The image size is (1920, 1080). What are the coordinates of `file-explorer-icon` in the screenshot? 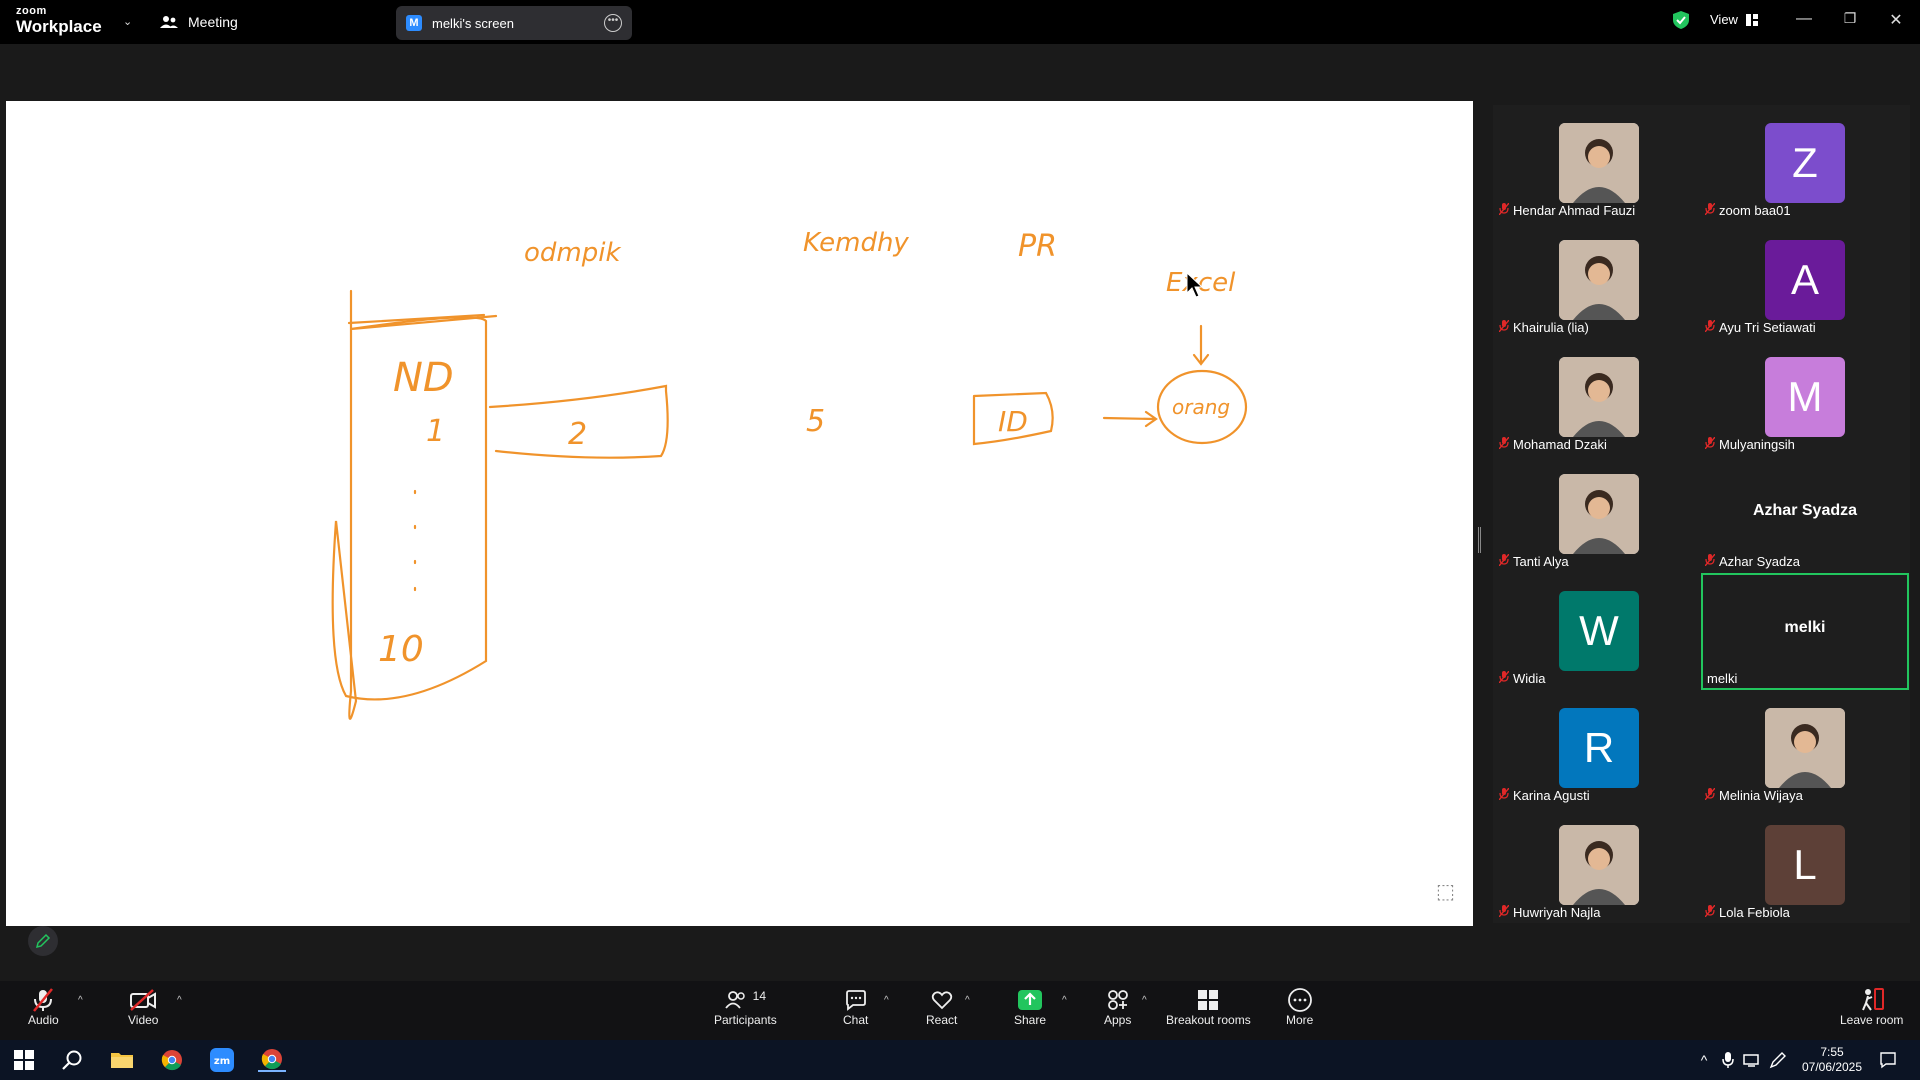 It's located at (122, 1060).